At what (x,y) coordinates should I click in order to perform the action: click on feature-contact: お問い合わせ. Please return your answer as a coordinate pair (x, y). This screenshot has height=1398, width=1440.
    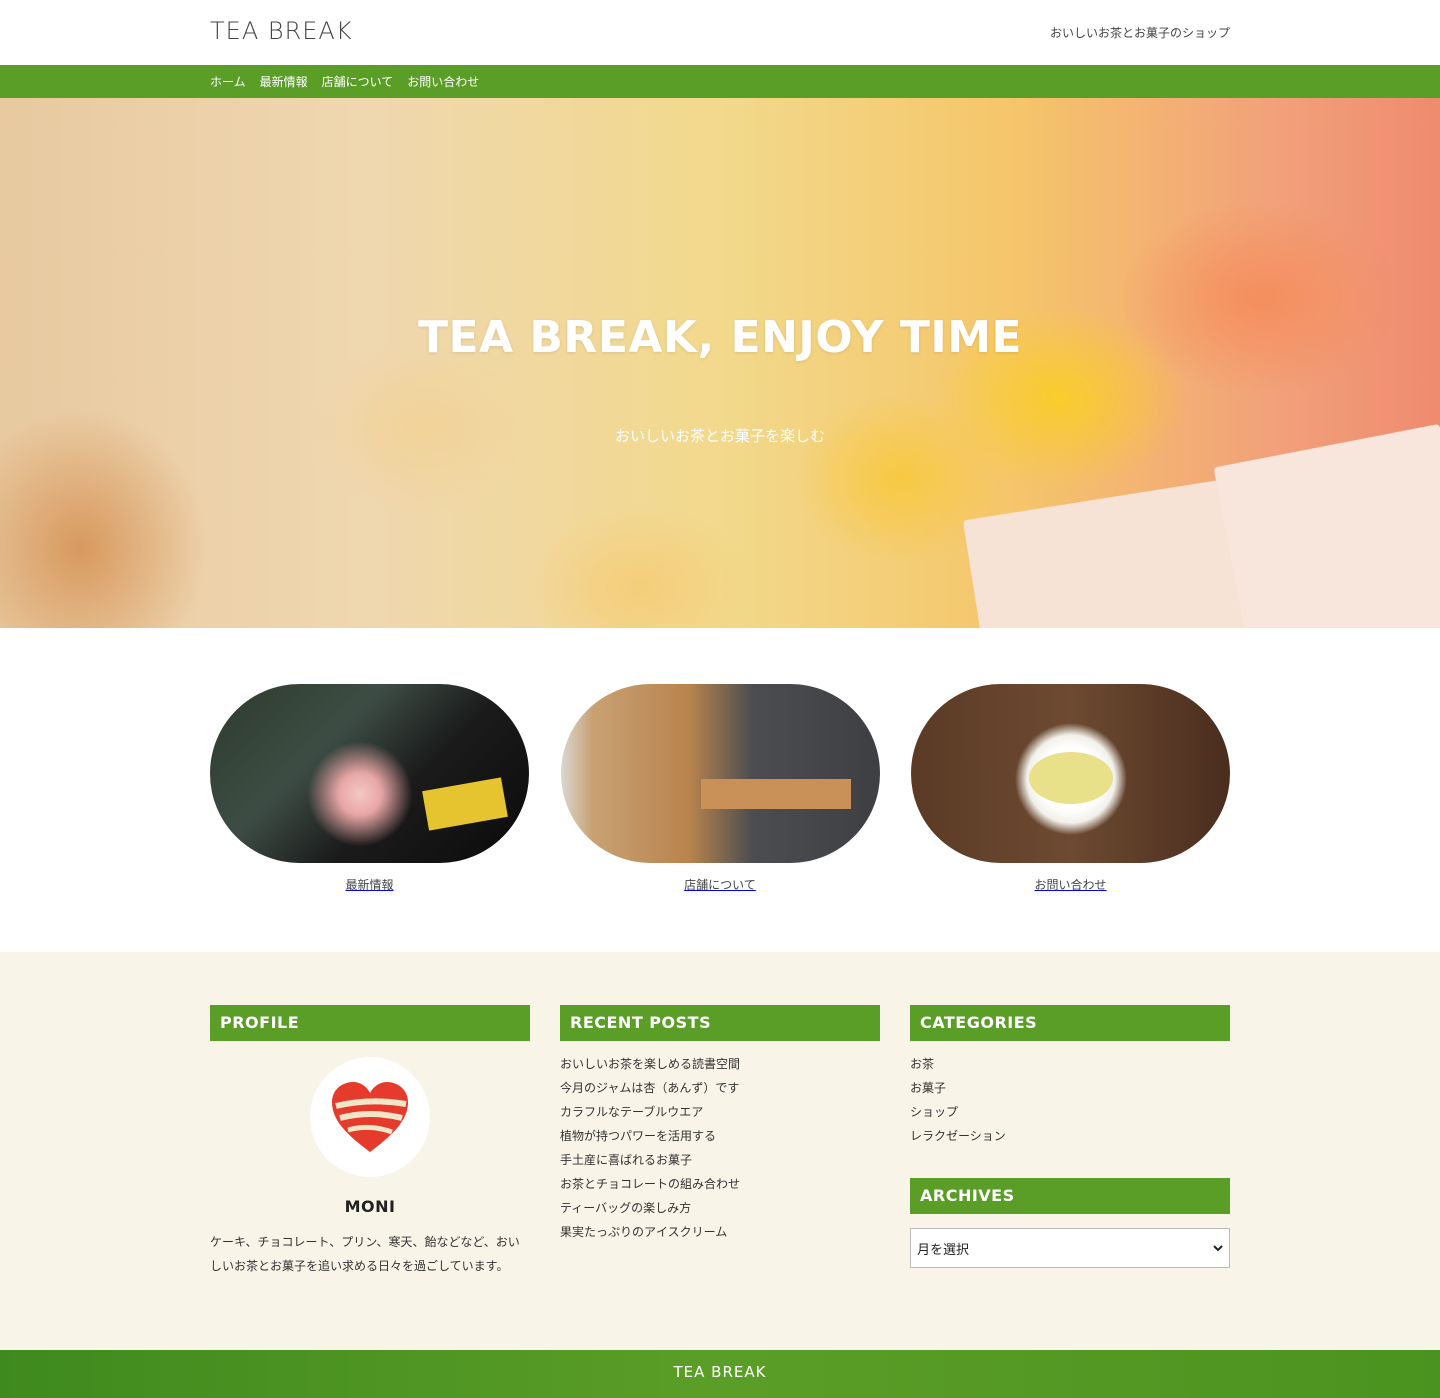
    Looking at the image, I should click on (1070, 788).